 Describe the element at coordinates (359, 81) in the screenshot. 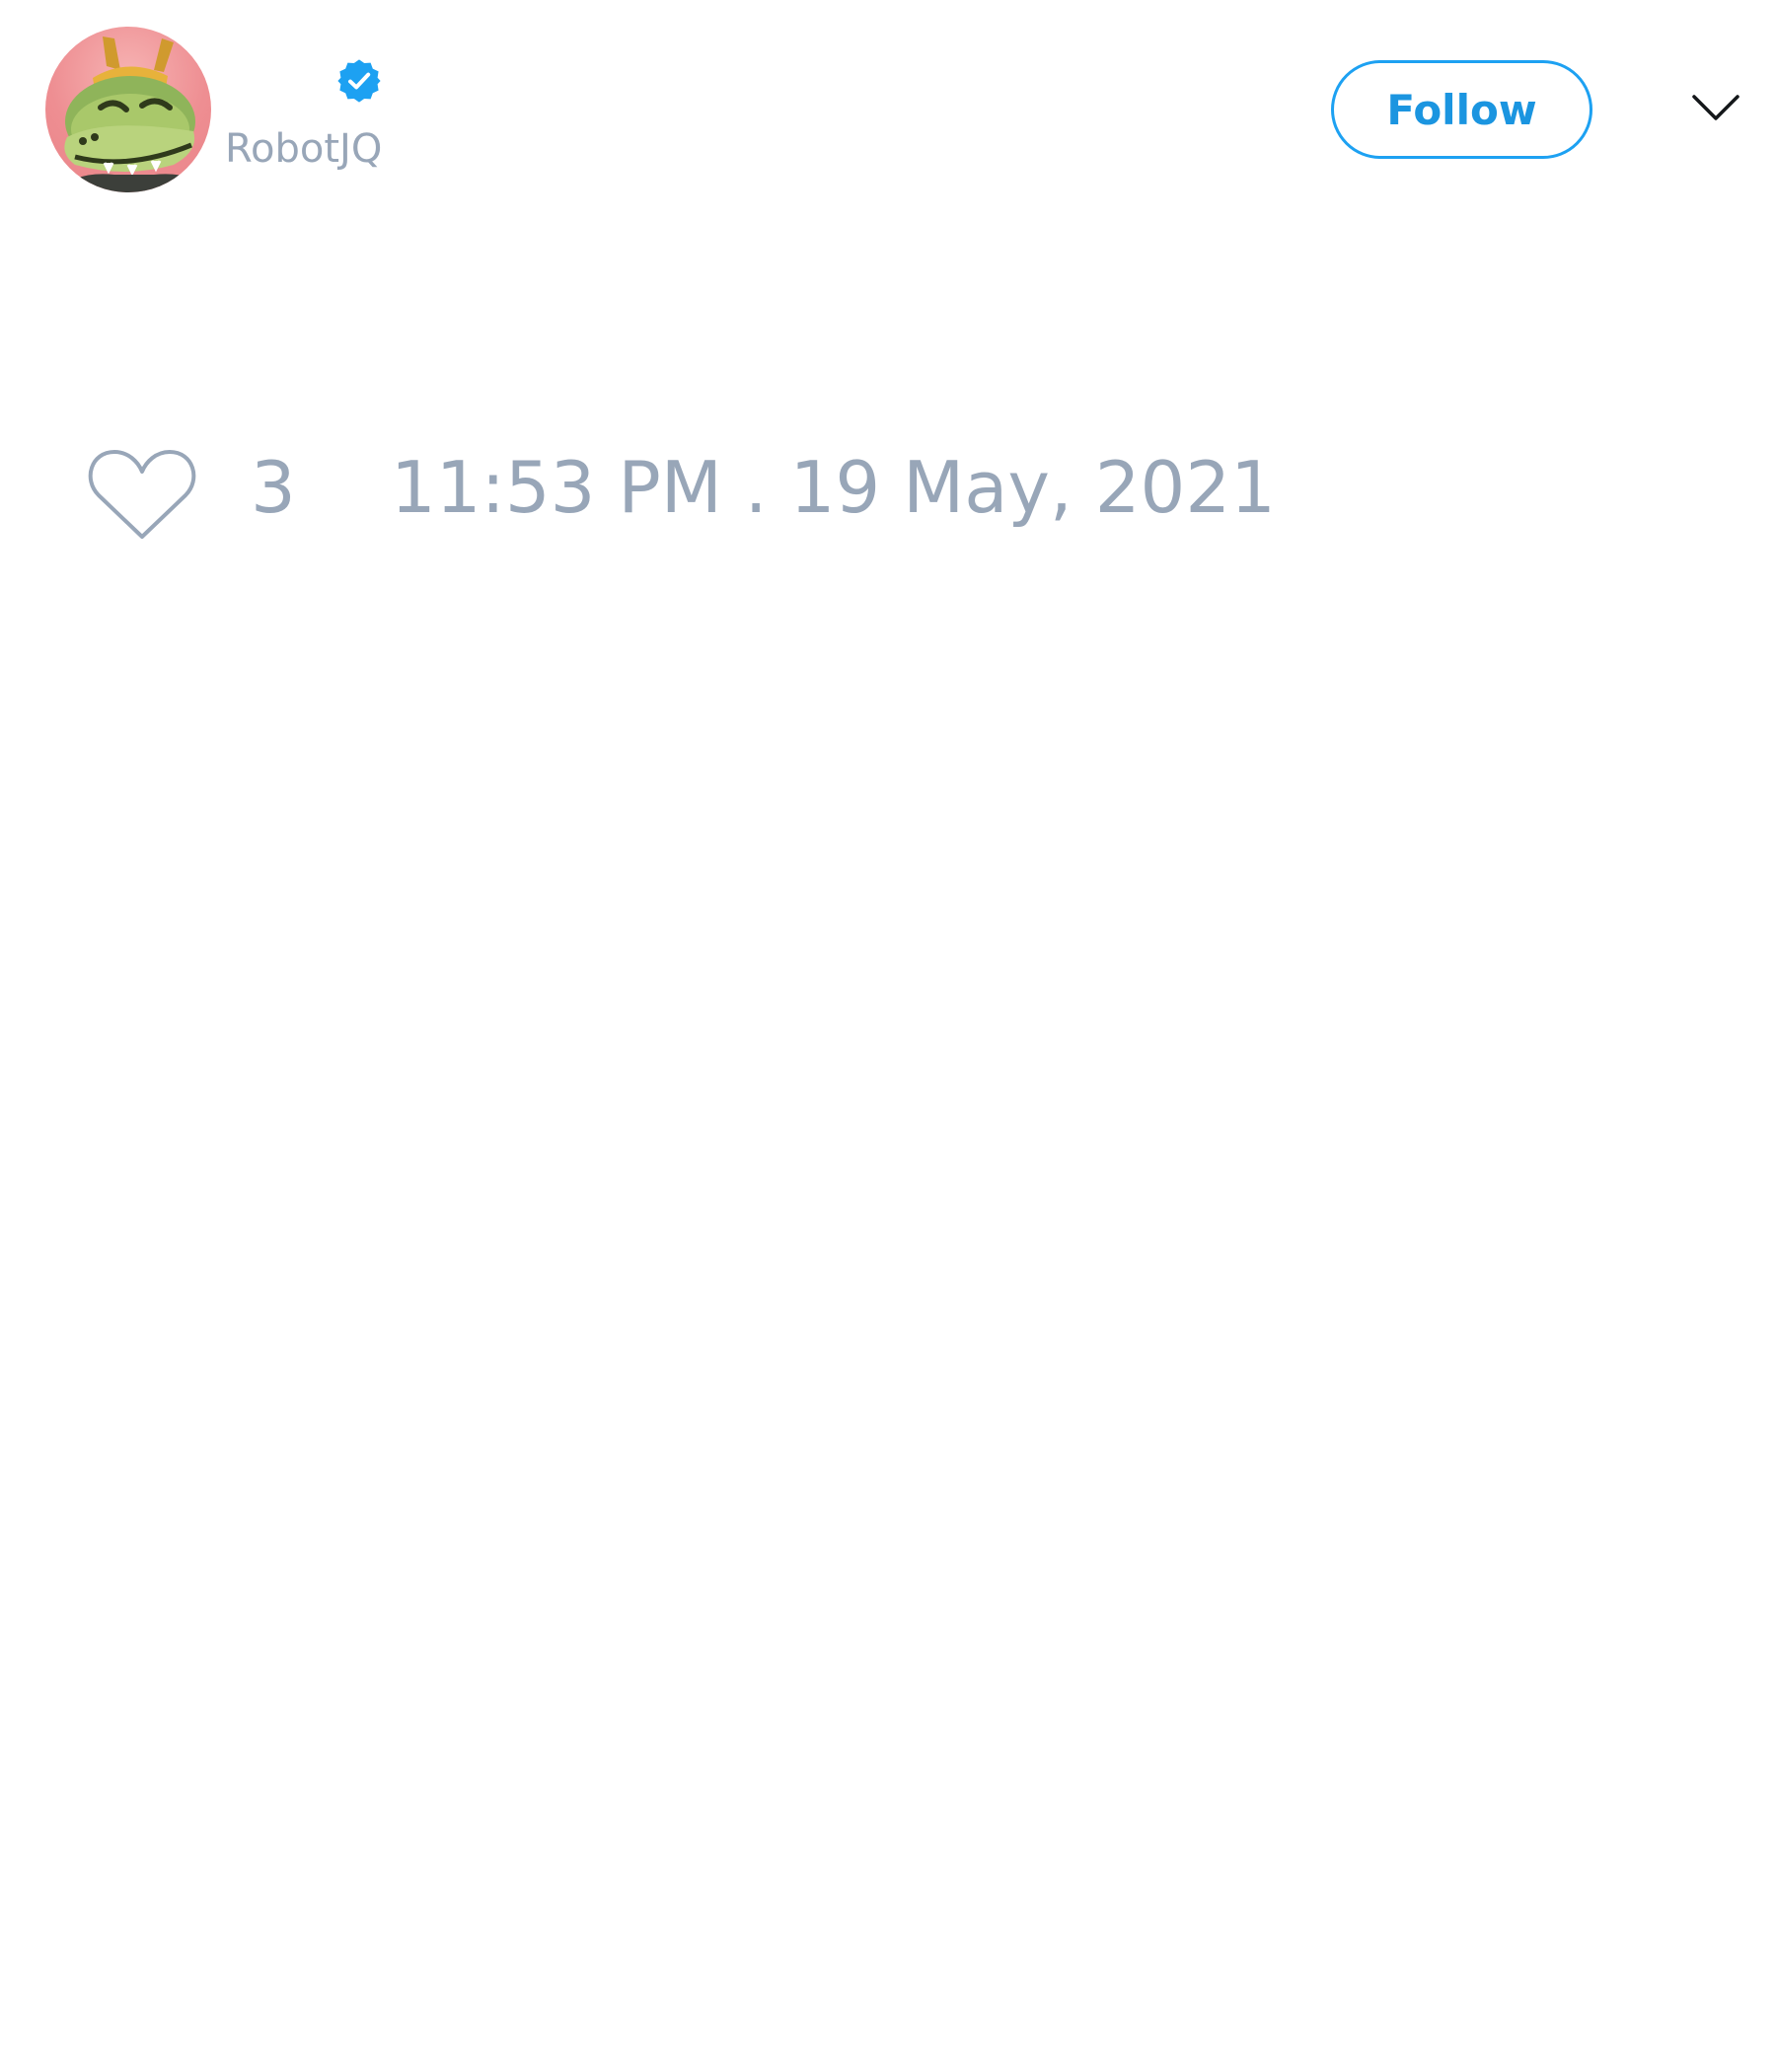

I see `verified-badge-icon` at that location.